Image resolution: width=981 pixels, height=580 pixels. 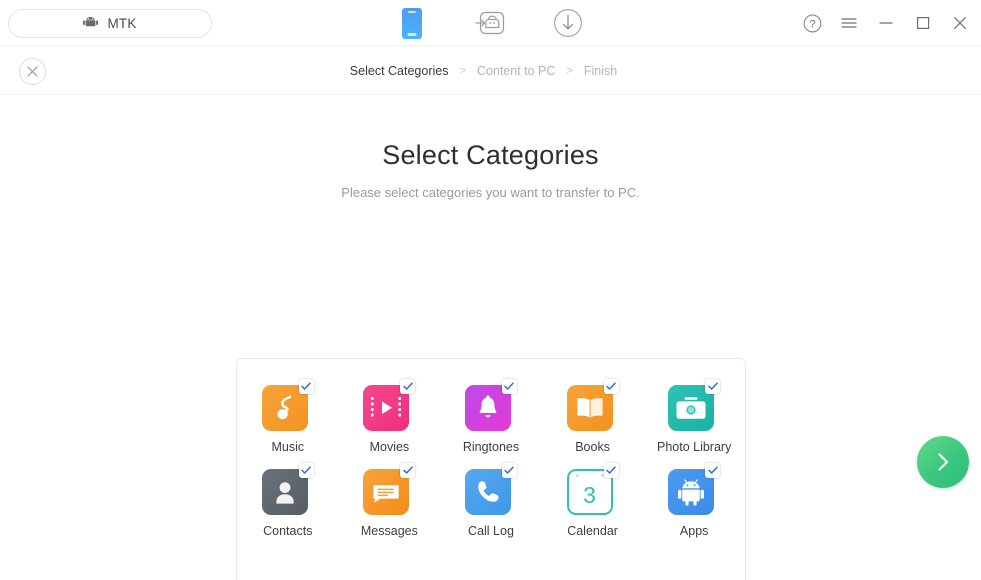 I want to click on category-messages: Messages, so click(x=390, y=500).